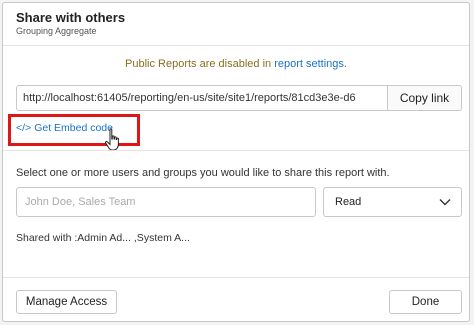  What do you see at coordinates (445, 202) in the screenshot?
I see `chevron-down-icon` at bounding box center [445, 202].